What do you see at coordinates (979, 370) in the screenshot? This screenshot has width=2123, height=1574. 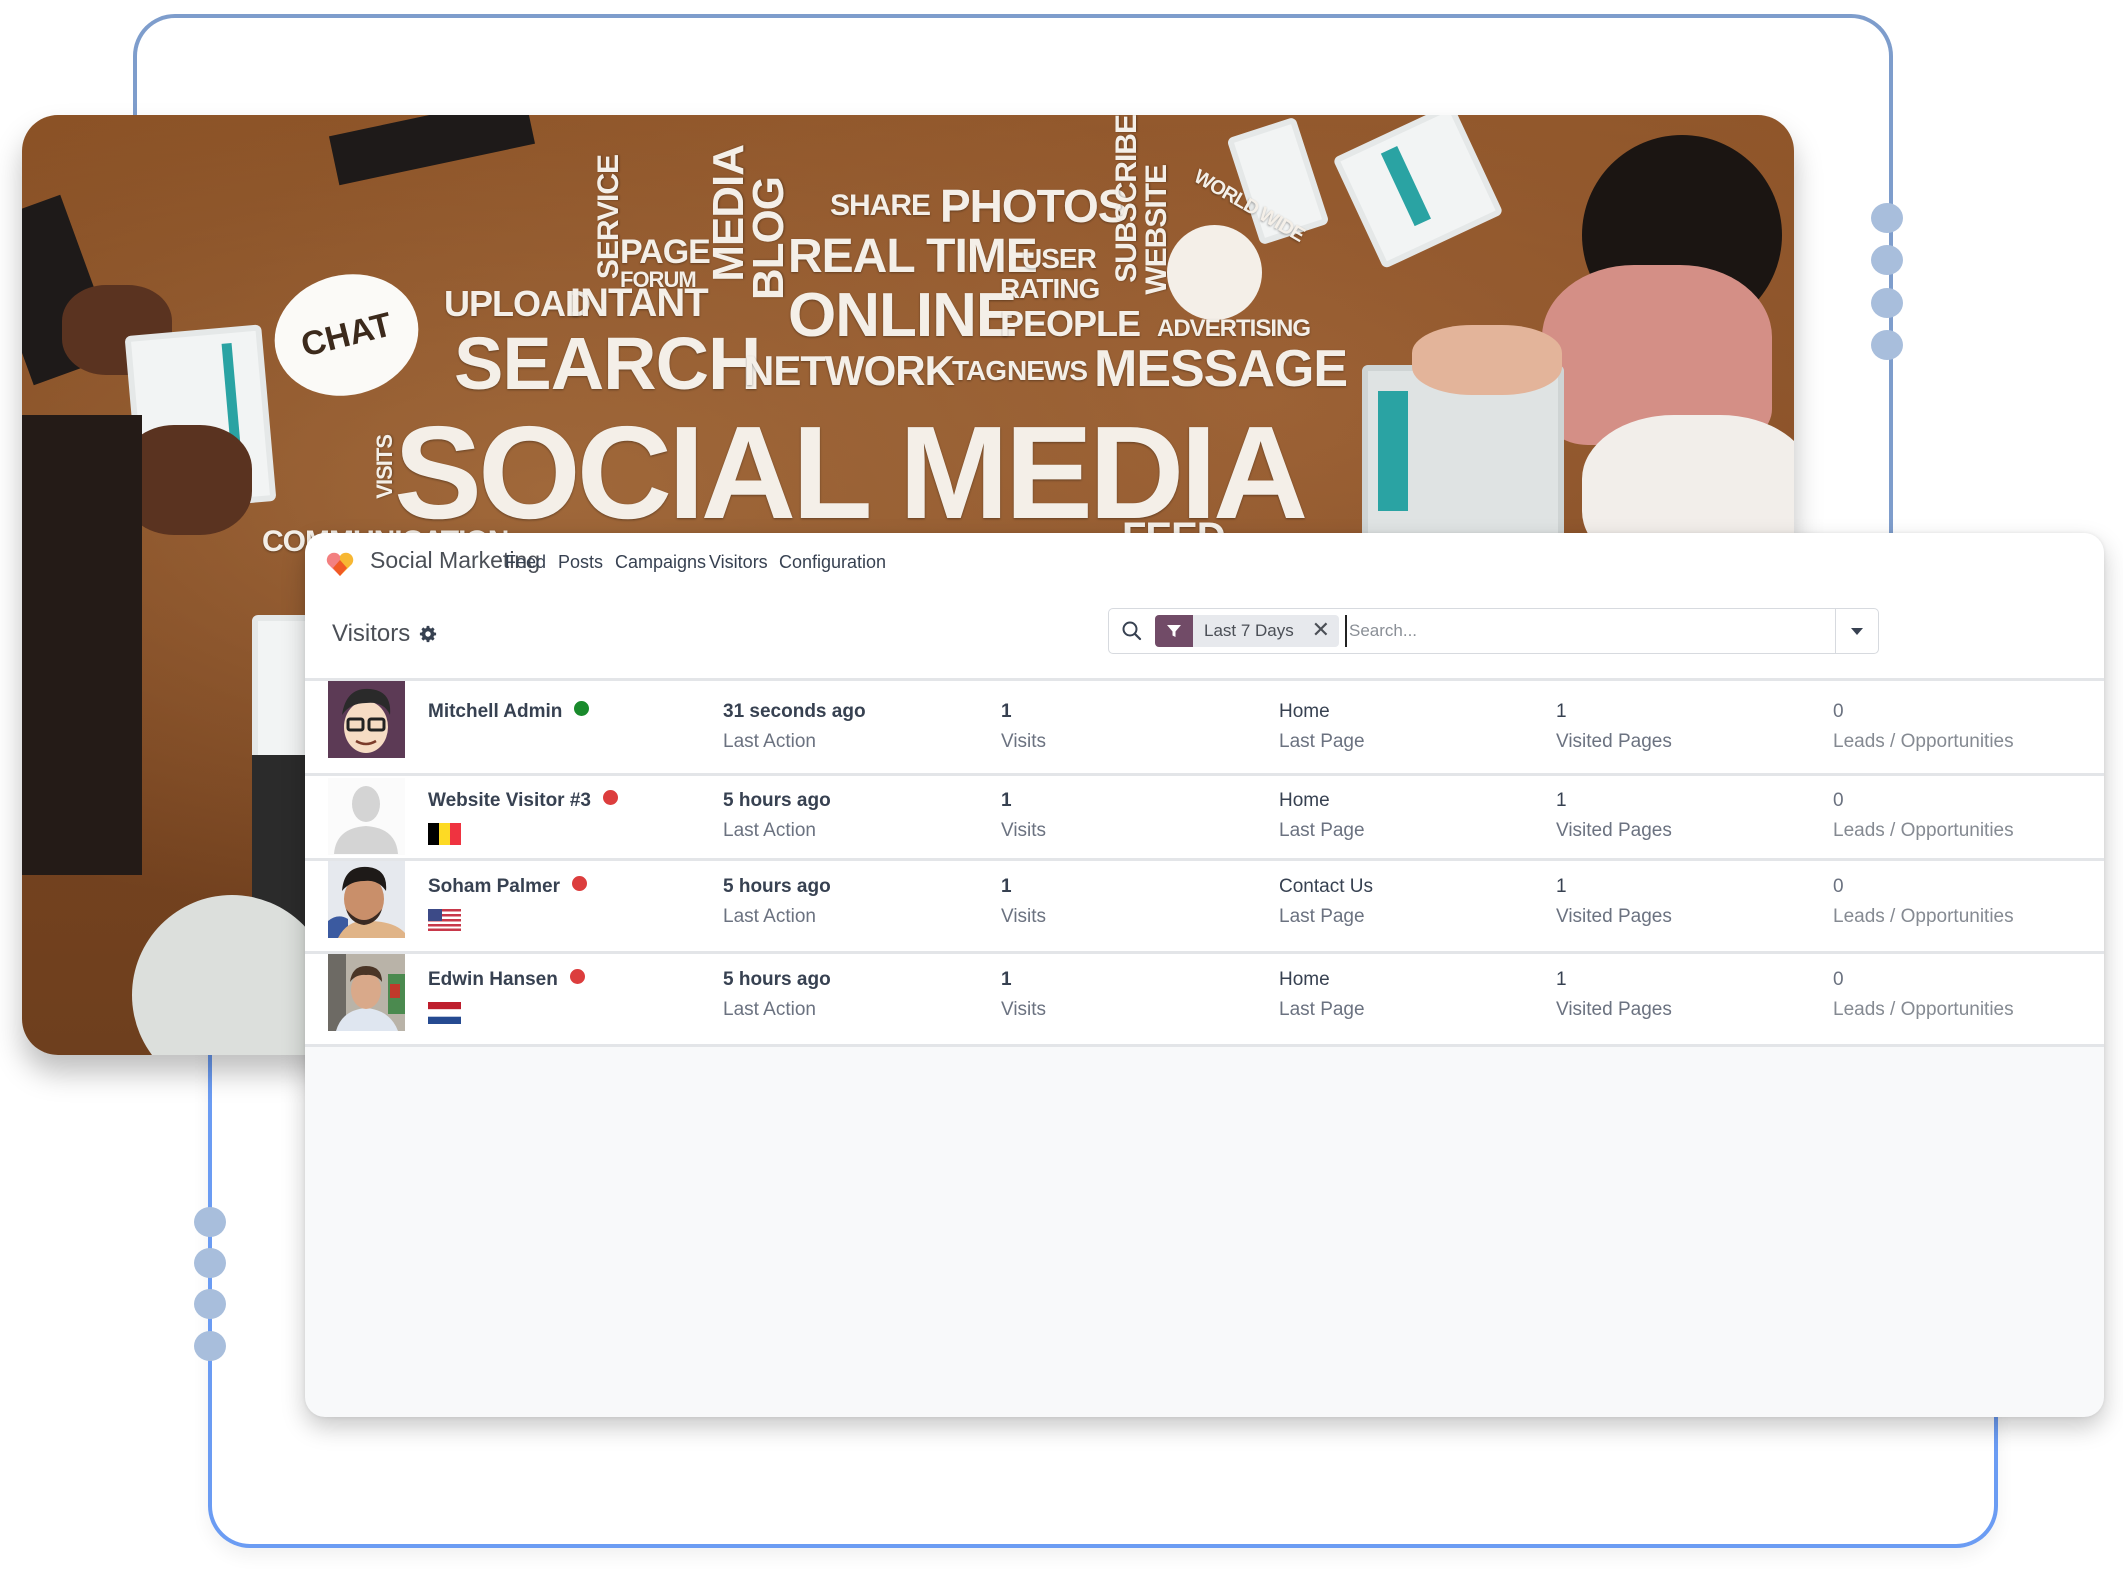 I see `word: TAG` at bounding box center [979, 370].